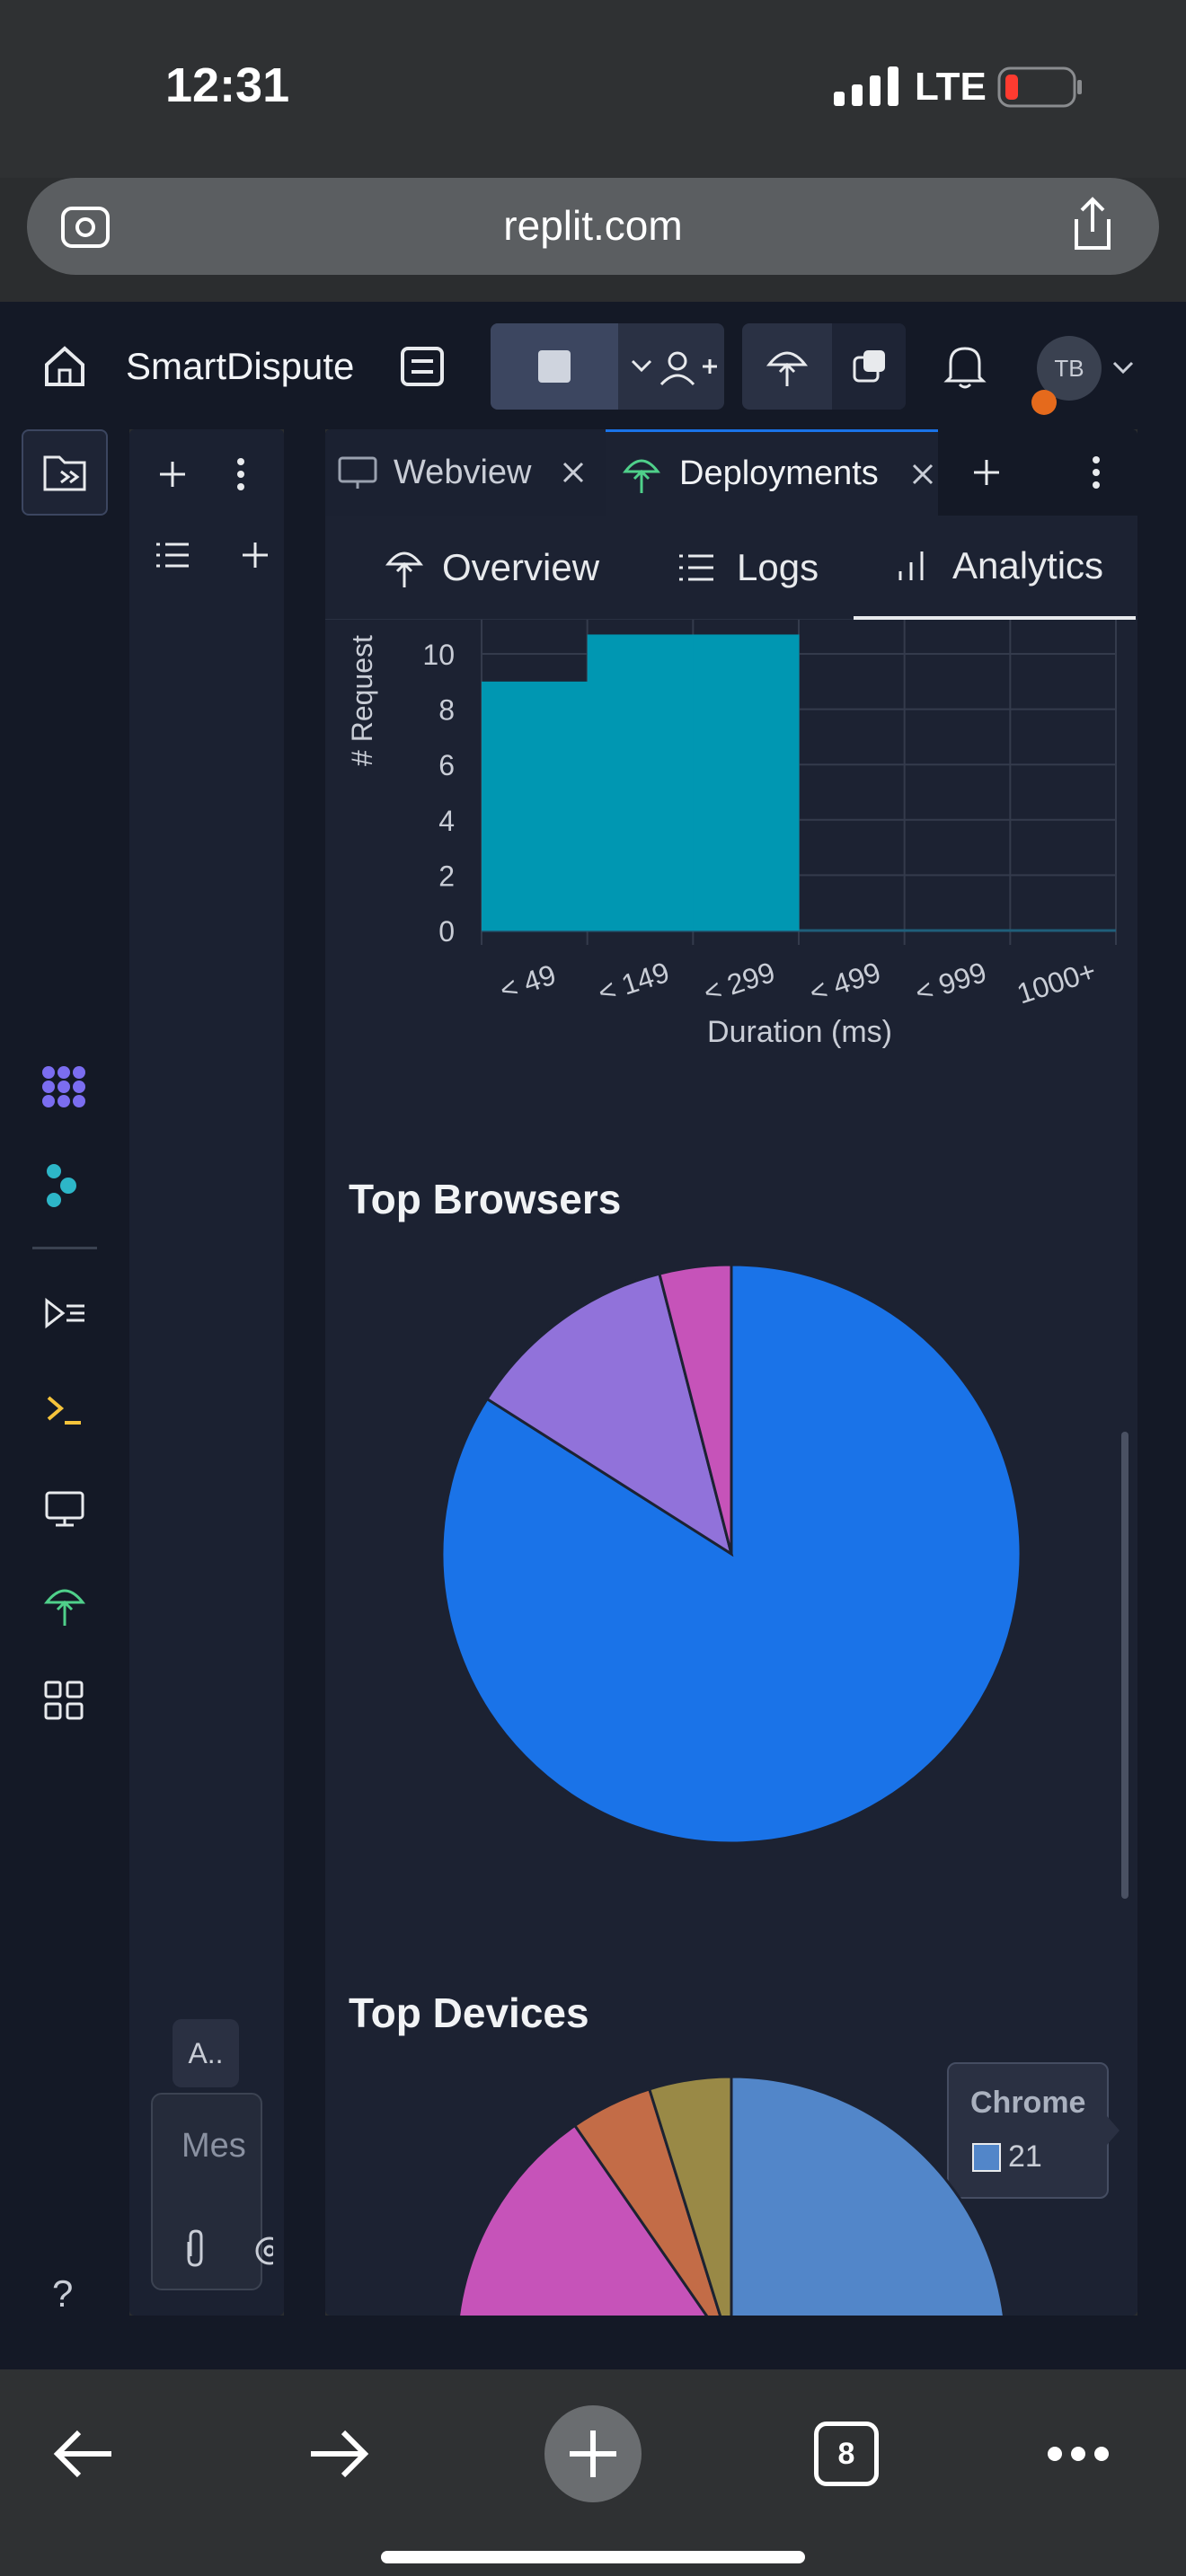 This screenshot has width=1186, height=2576. Describe the element at coordinates (779, 473) in the screenshot. I see `tab-label: Deployments` at that location.